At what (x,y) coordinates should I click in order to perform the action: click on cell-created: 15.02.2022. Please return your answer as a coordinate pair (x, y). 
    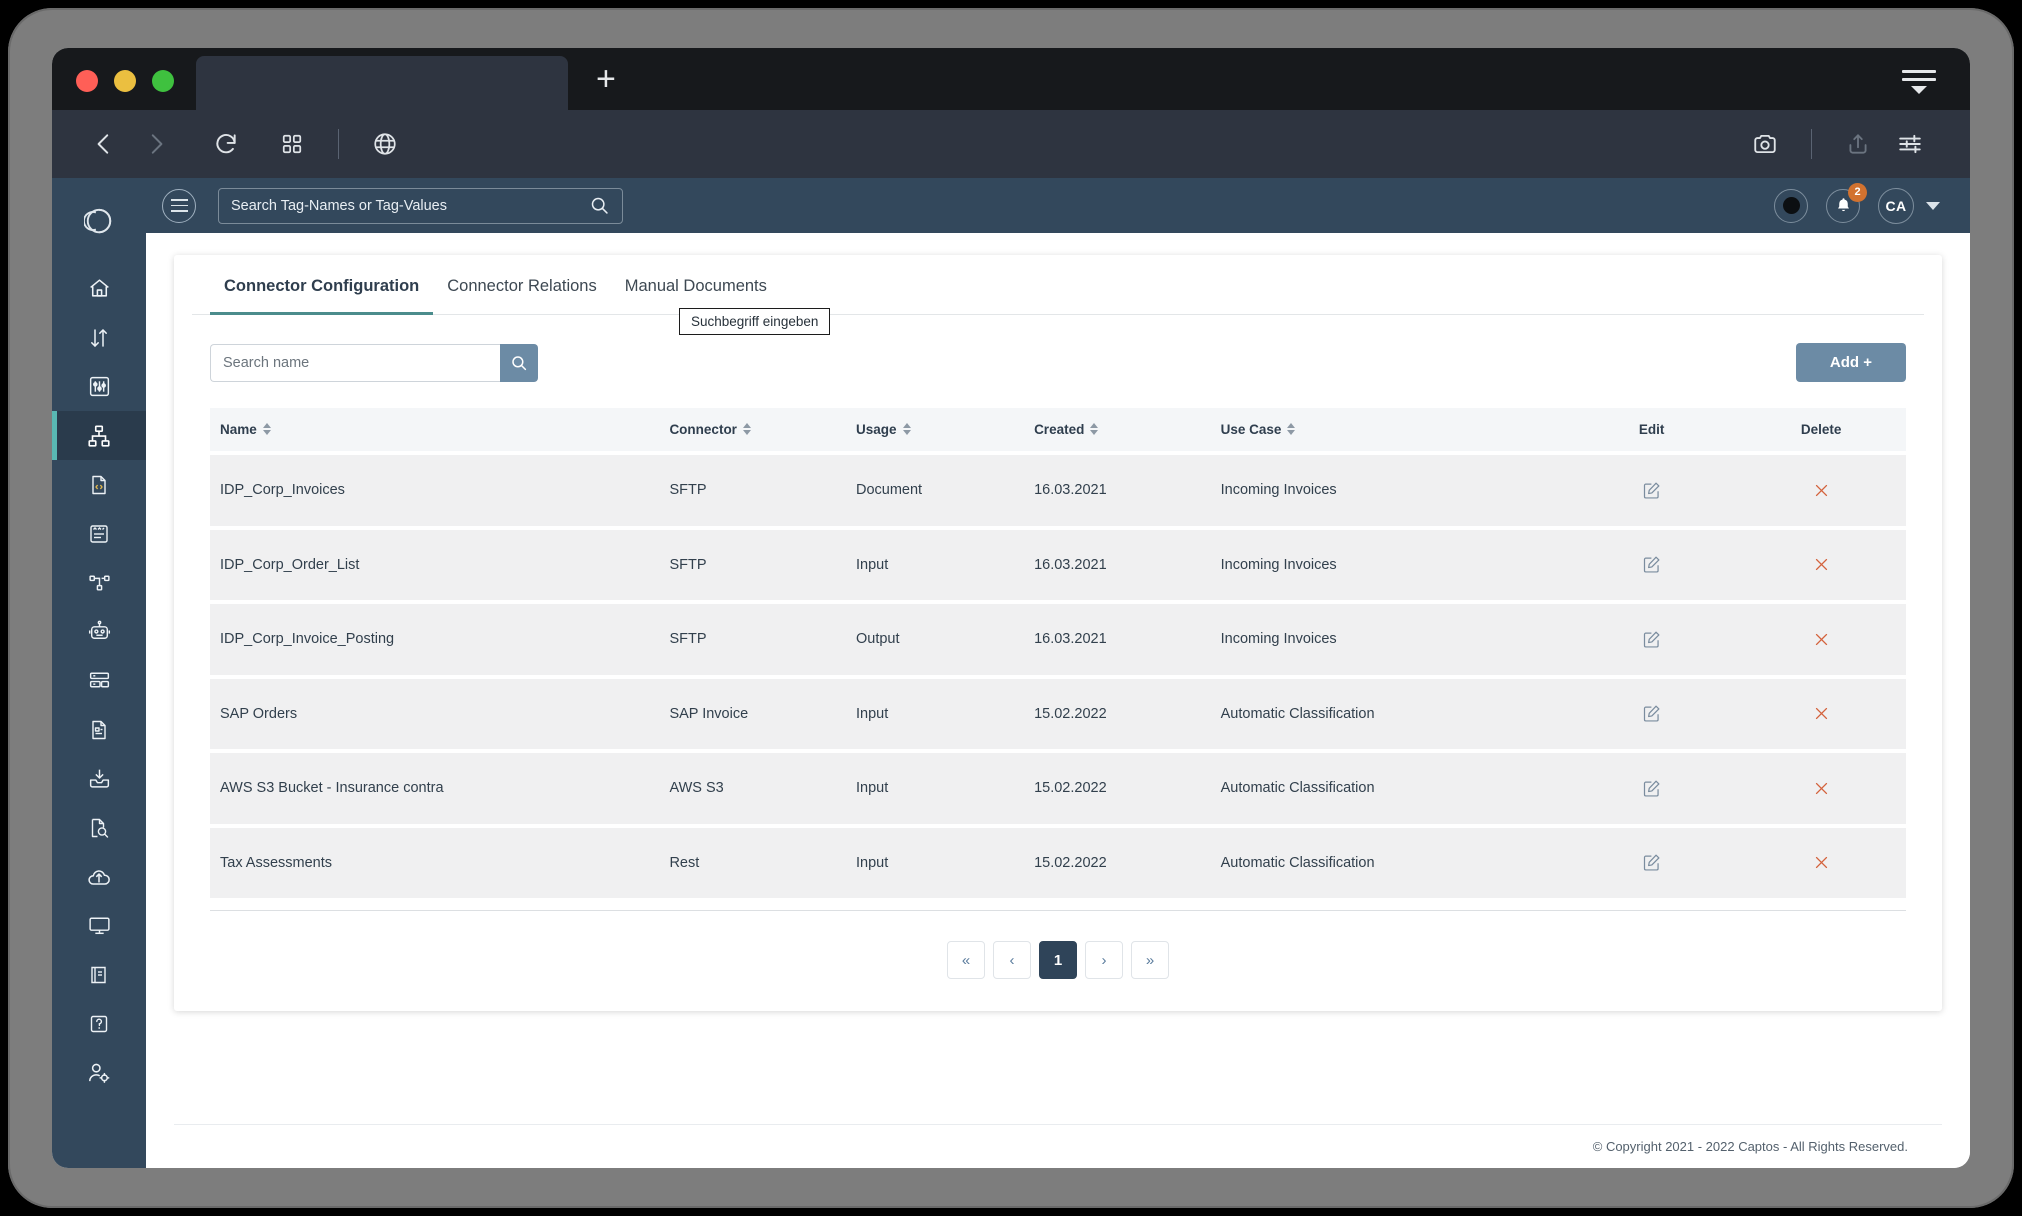
    Looking at the image, I should click on (1117, 862).